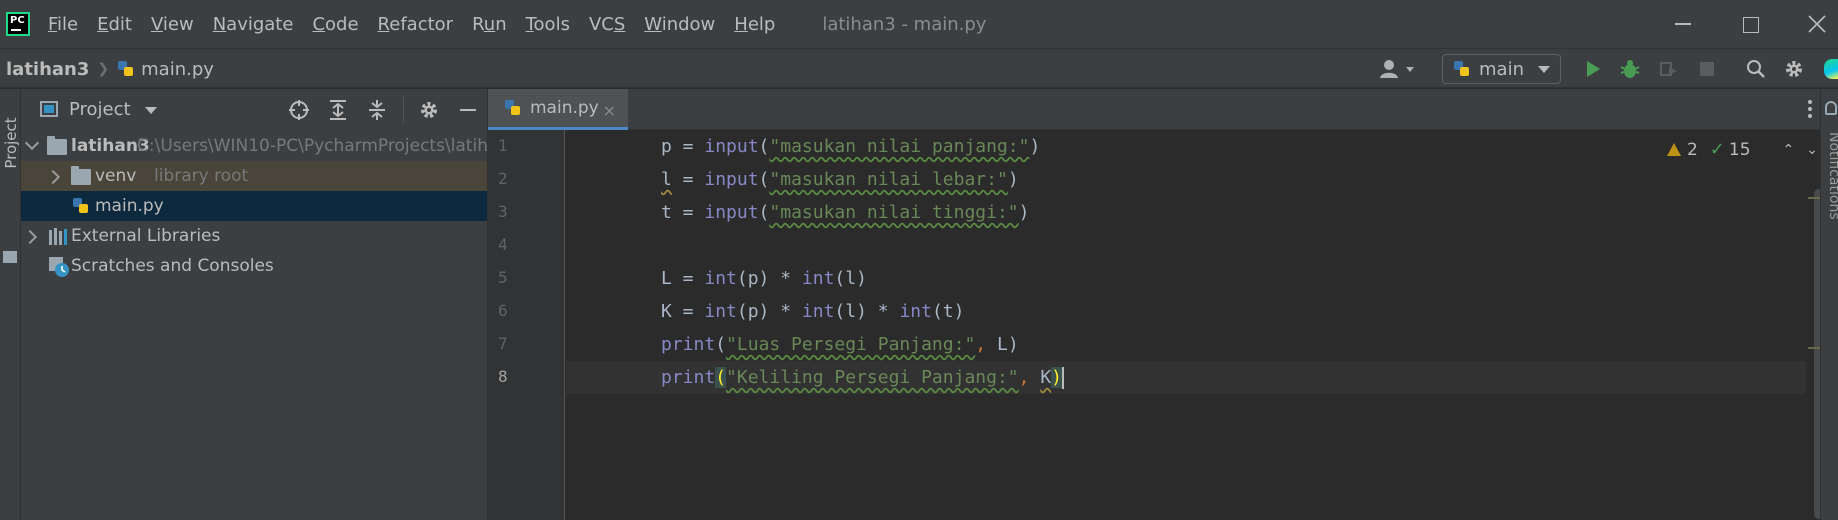  I want to click on jetbrains-ai-icon, so click(1831, 69).